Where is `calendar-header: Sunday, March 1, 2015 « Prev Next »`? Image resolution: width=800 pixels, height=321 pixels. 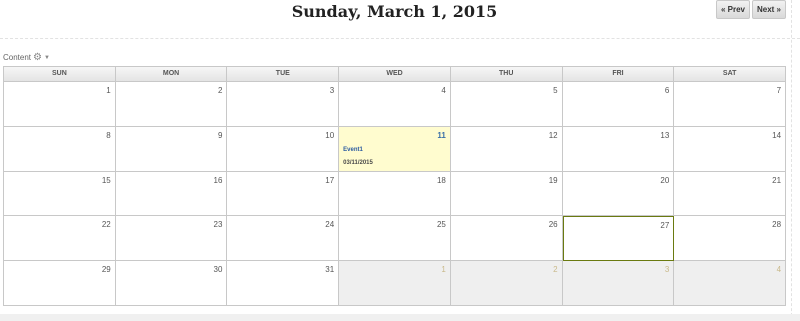 calendar-header: Sunday, March 1, 2015 « Prev Next » is located at coordinates (400, 19).